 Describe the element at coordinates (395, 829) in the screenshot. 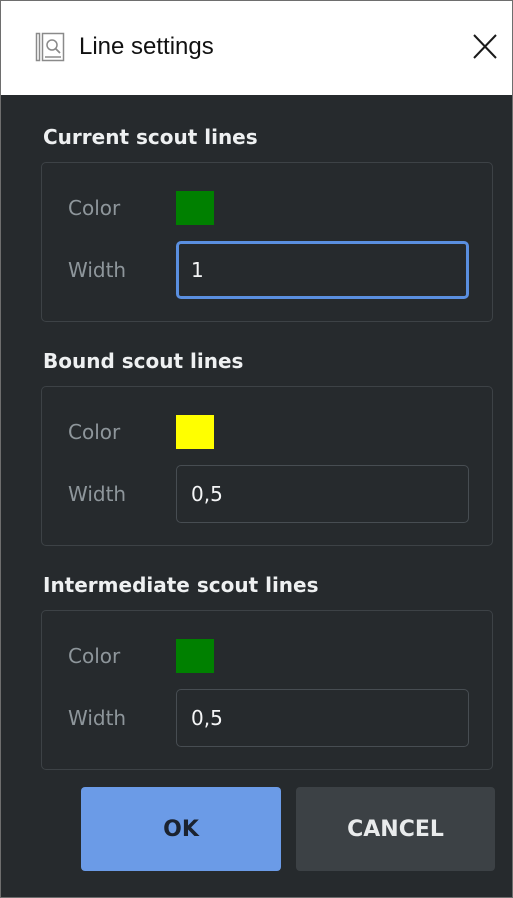

I see `cancel-button: CANCEL` at that location.